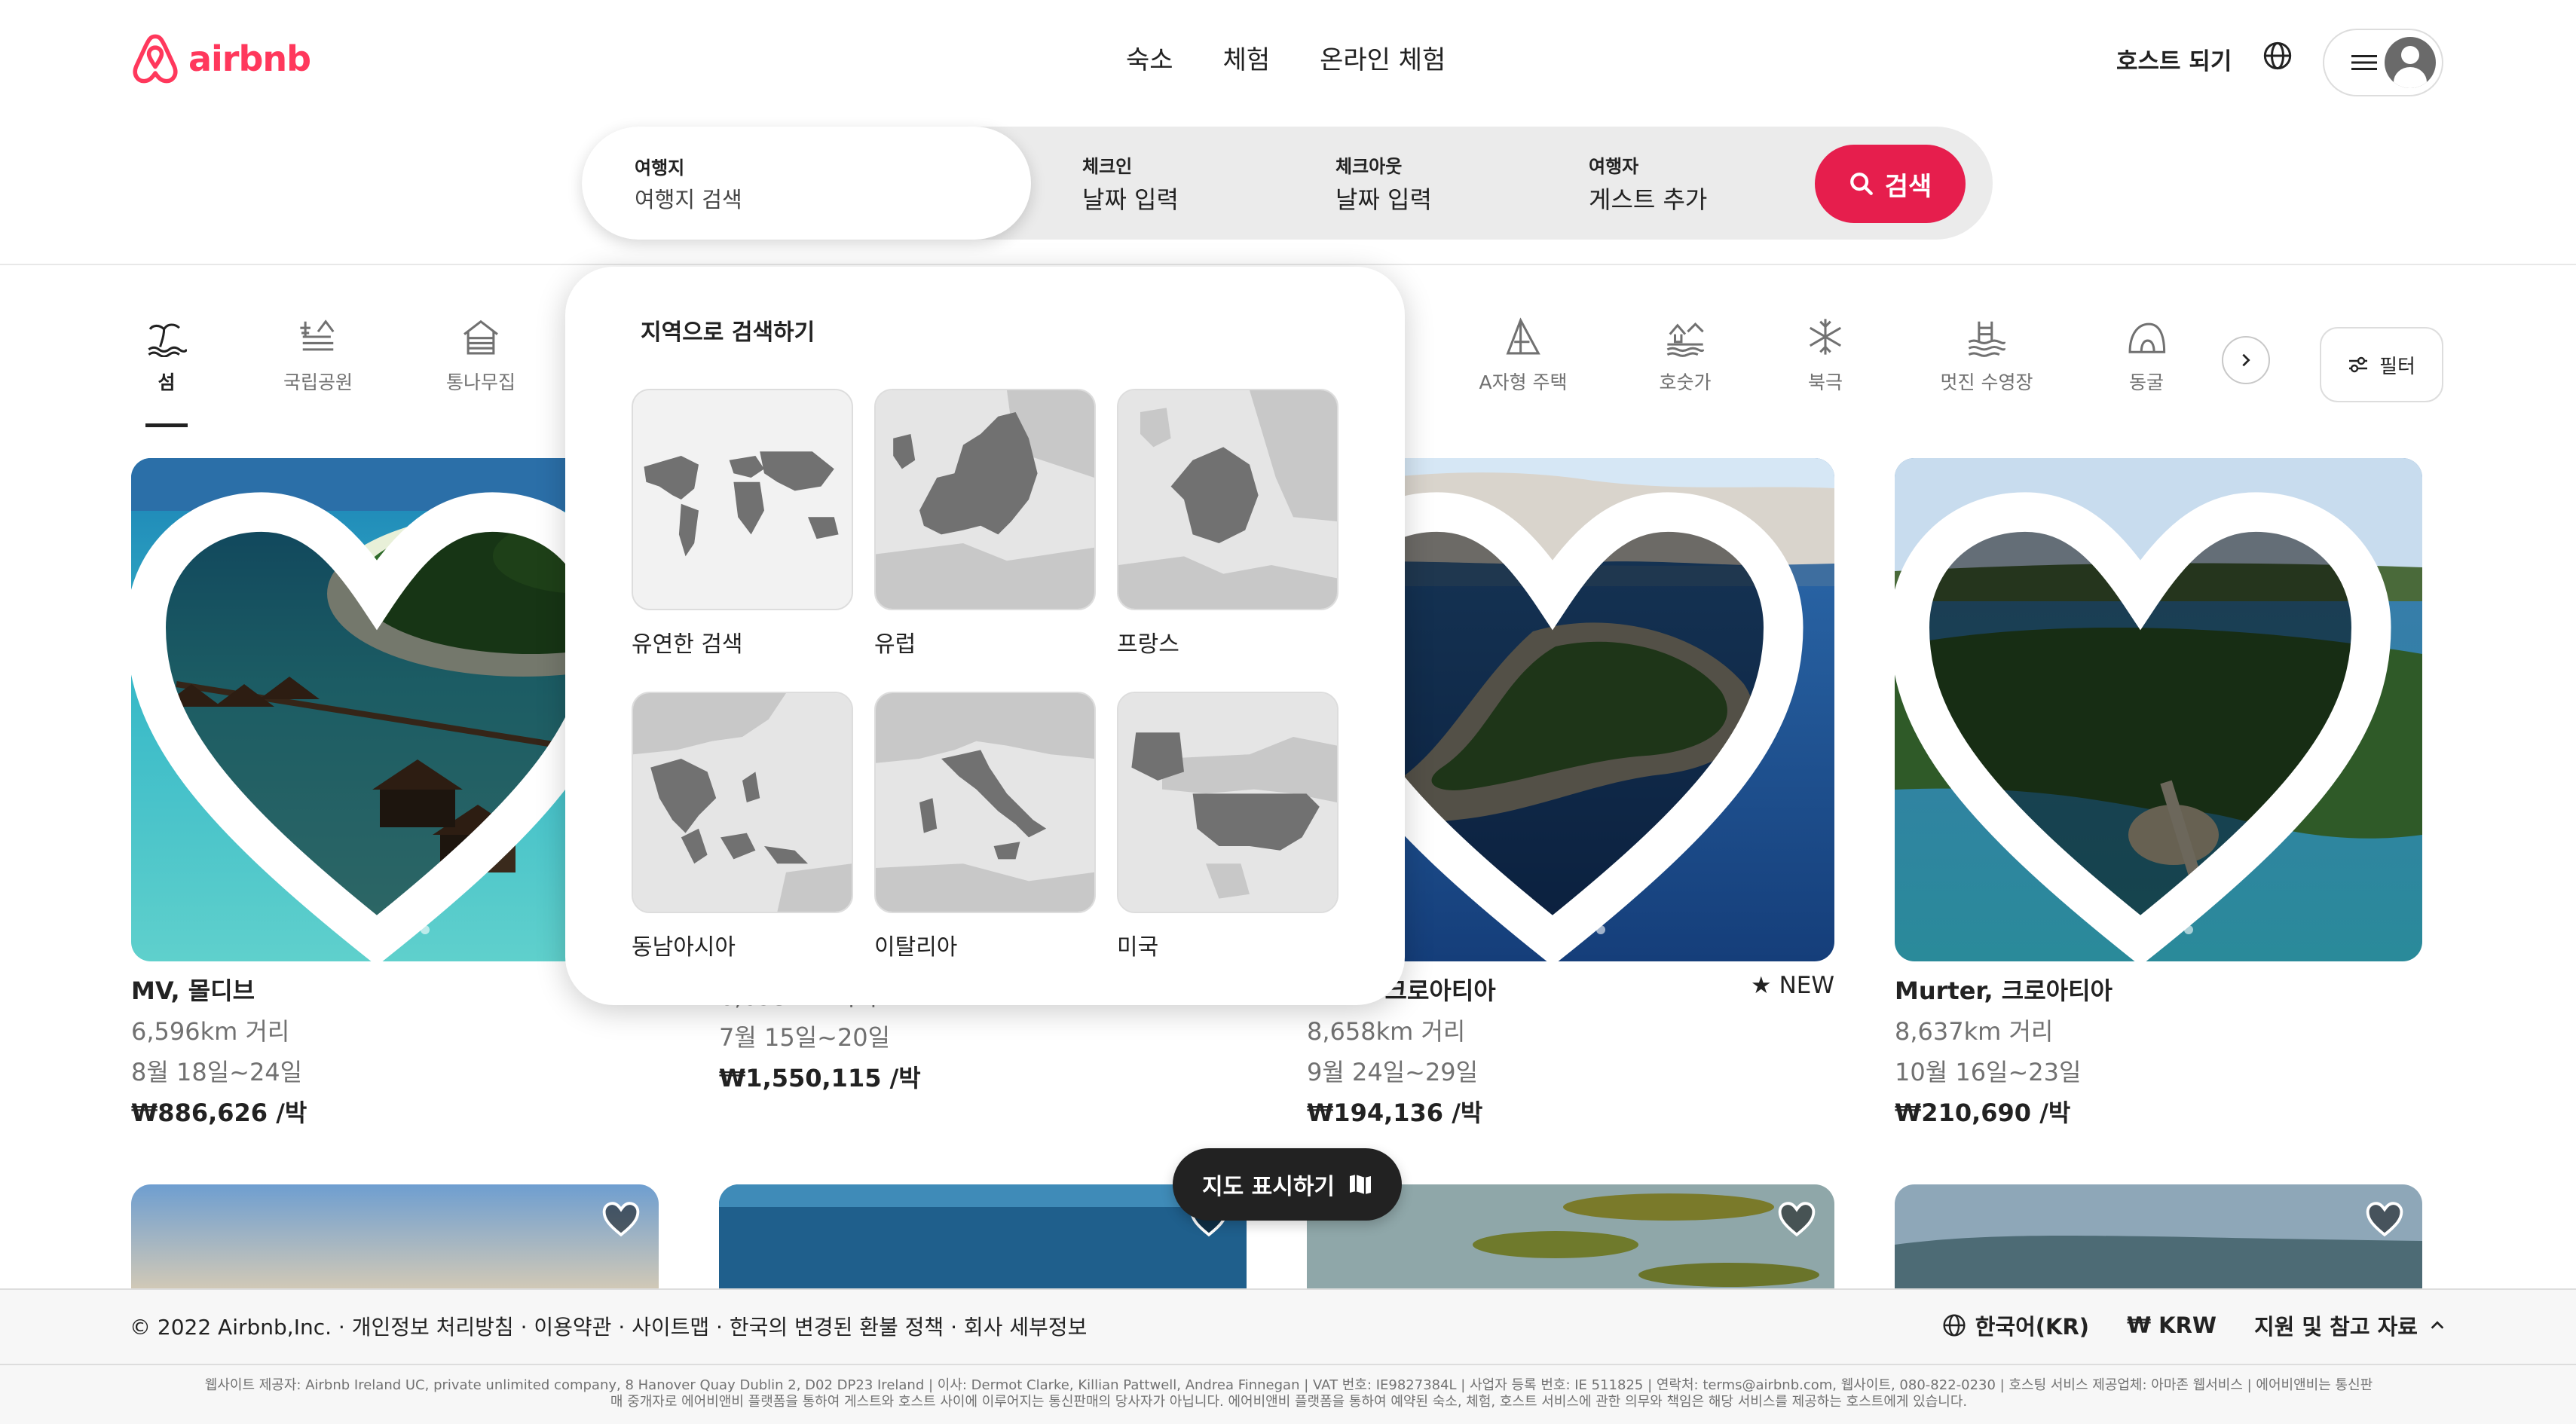  I want to click on category-label: 북극, so click(1825, 382).